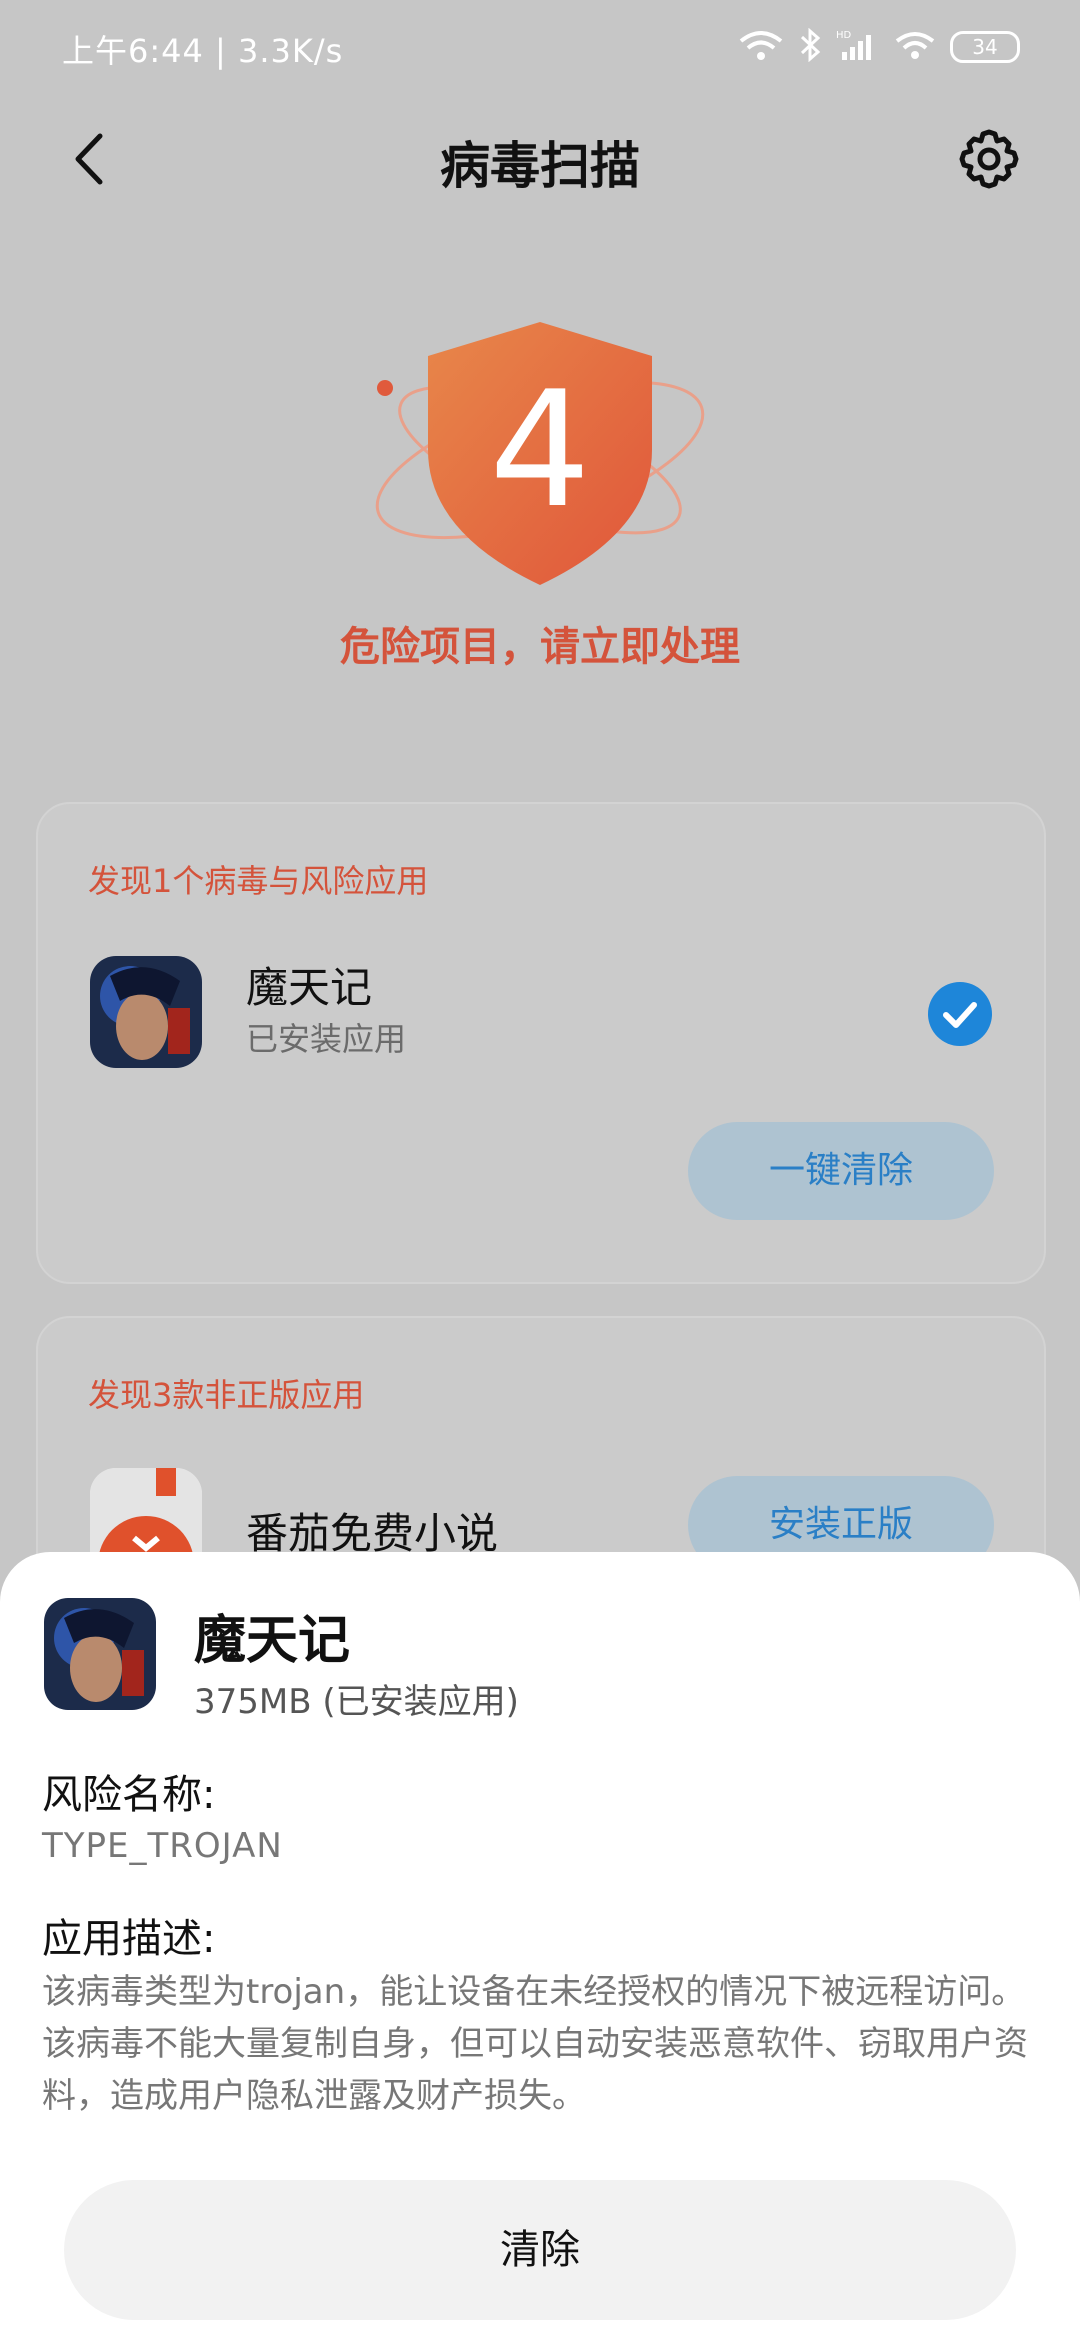 This screenshot has width=1080, height=2340. Describe the element at coordinates (540, 647) in the screenshot. I see `hero-message: 危险项目，请立即处理` at that location.